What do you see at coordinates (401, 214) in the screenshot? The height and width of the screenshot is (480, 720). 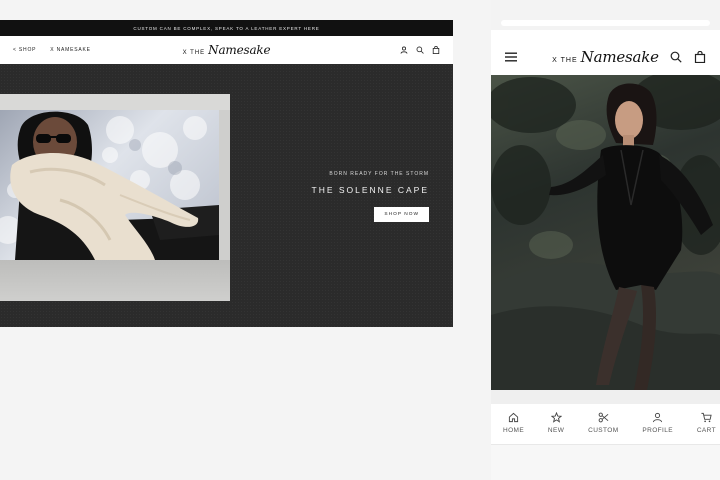 I see `shop-now-button: SHOP NOW` at bounding box center [401, 214].